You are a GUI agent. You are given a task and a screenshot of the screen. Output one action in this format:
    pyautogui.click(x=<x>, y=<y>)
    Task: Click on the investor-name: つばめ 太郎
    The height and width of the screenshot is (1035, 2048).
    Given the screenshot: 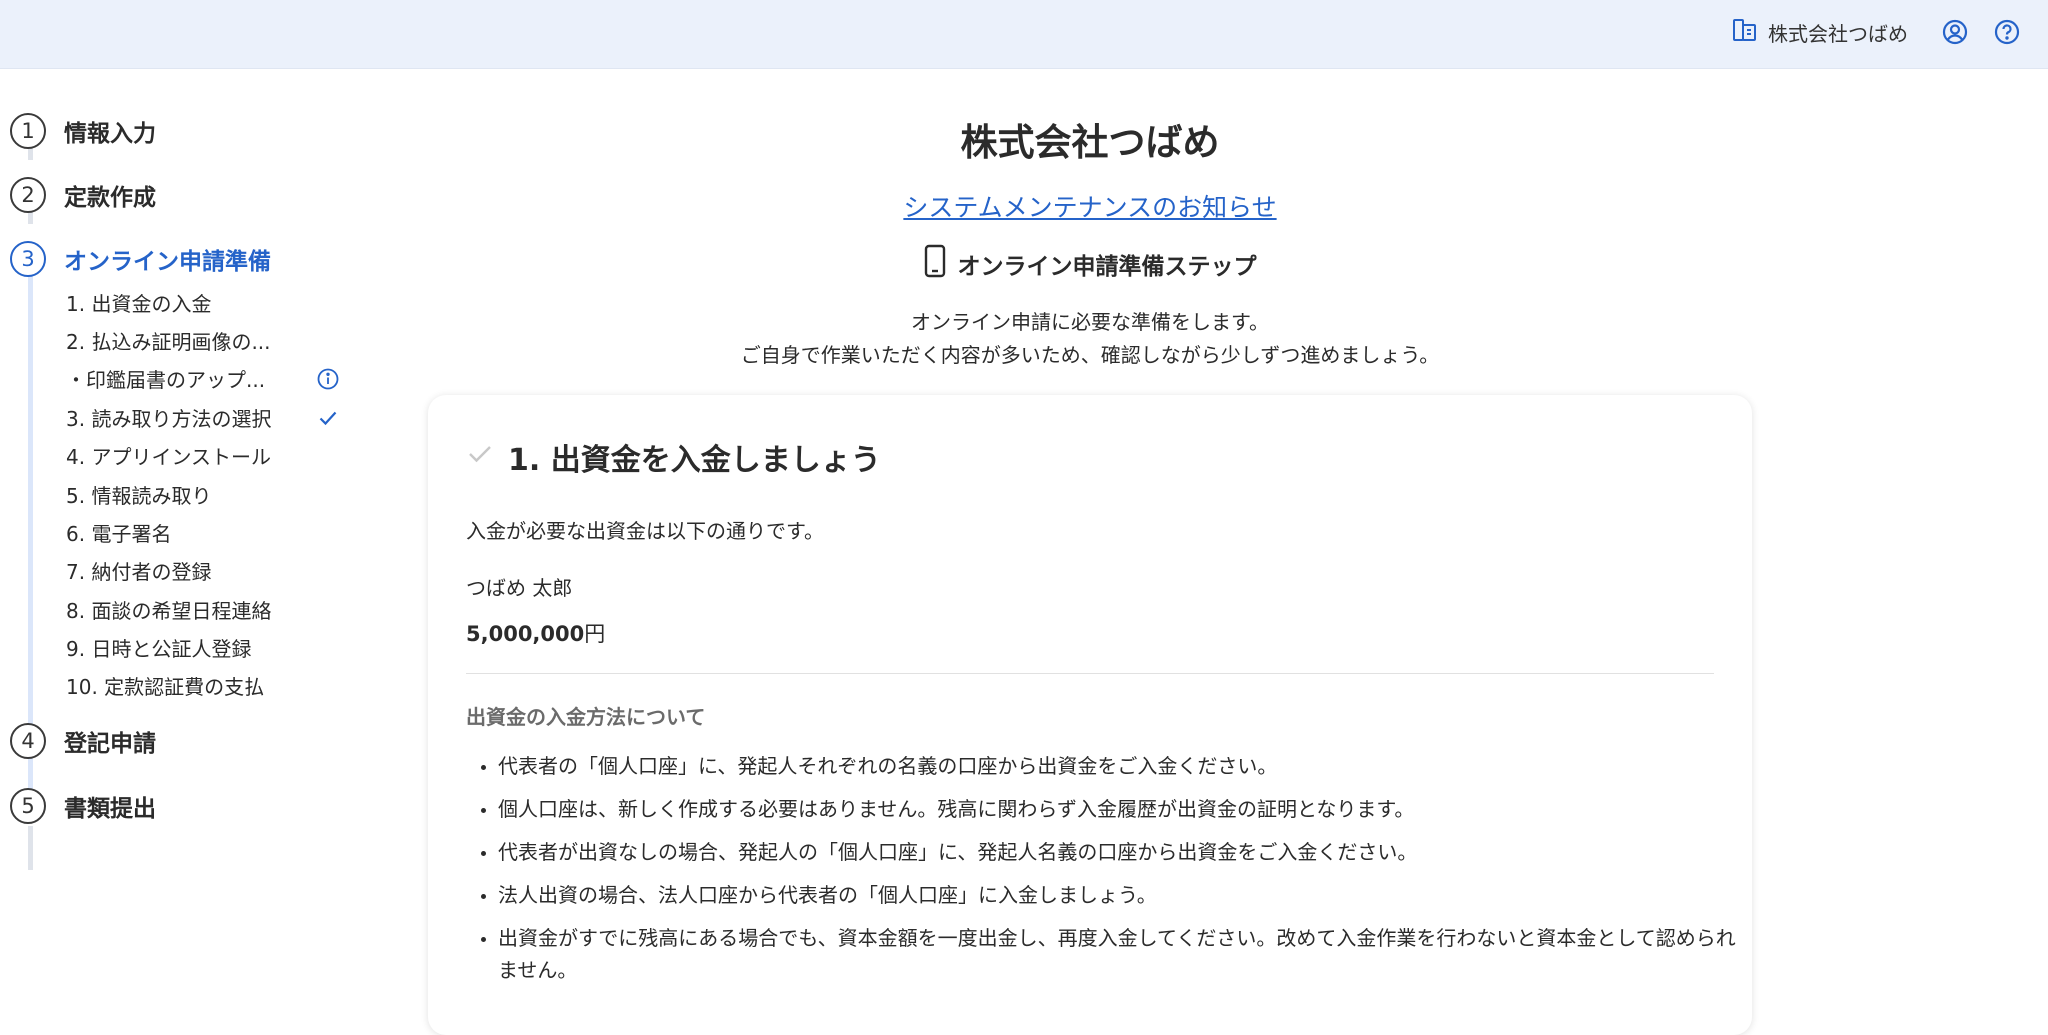 What is the action you would take?
    pyautogui.click(x=519, y=588)
    